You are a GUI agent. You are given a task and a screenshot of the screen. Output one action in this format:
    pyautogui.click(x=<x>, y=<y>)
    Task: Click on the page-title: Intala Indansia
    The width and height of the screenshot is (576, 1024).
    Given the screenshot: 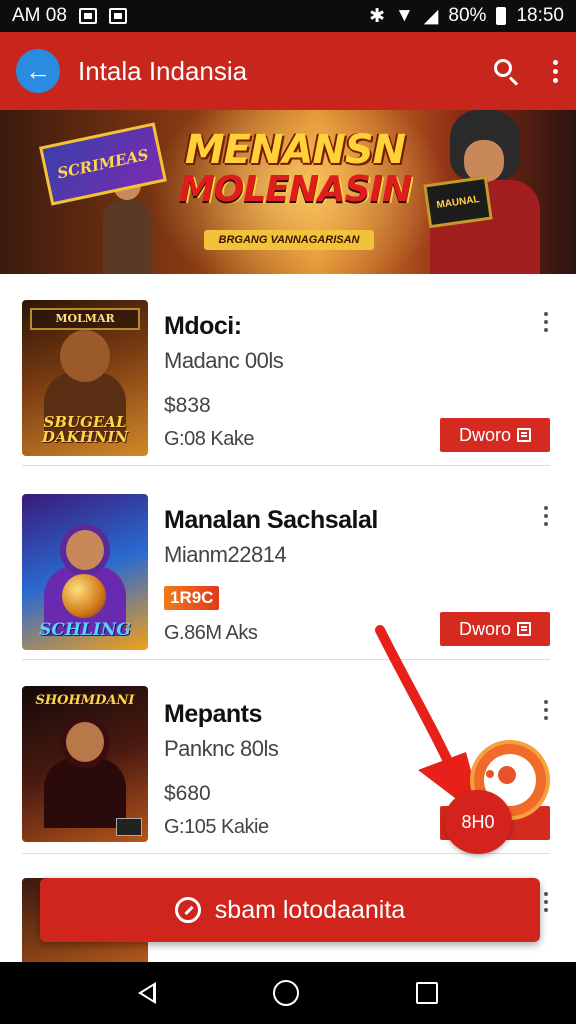 What is the action you would take?
    pyautogui.click(x=163, y=70)
    